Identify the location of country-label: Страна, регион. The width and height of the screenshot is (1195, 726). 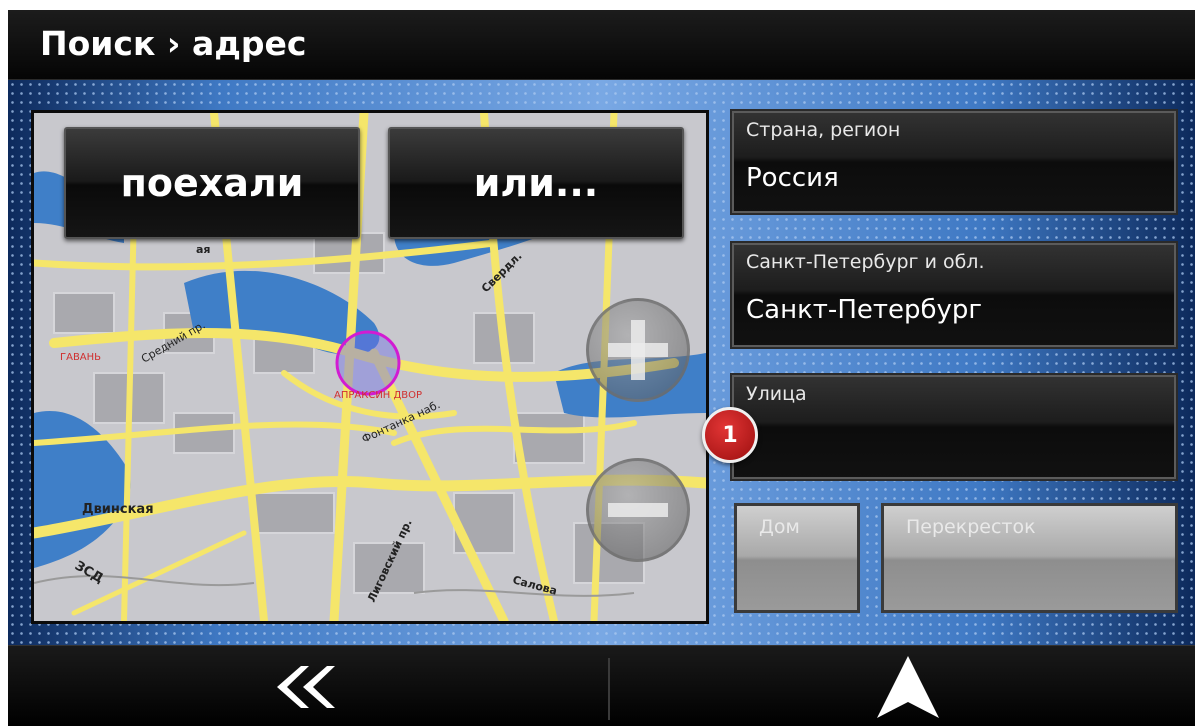
(823, 130).